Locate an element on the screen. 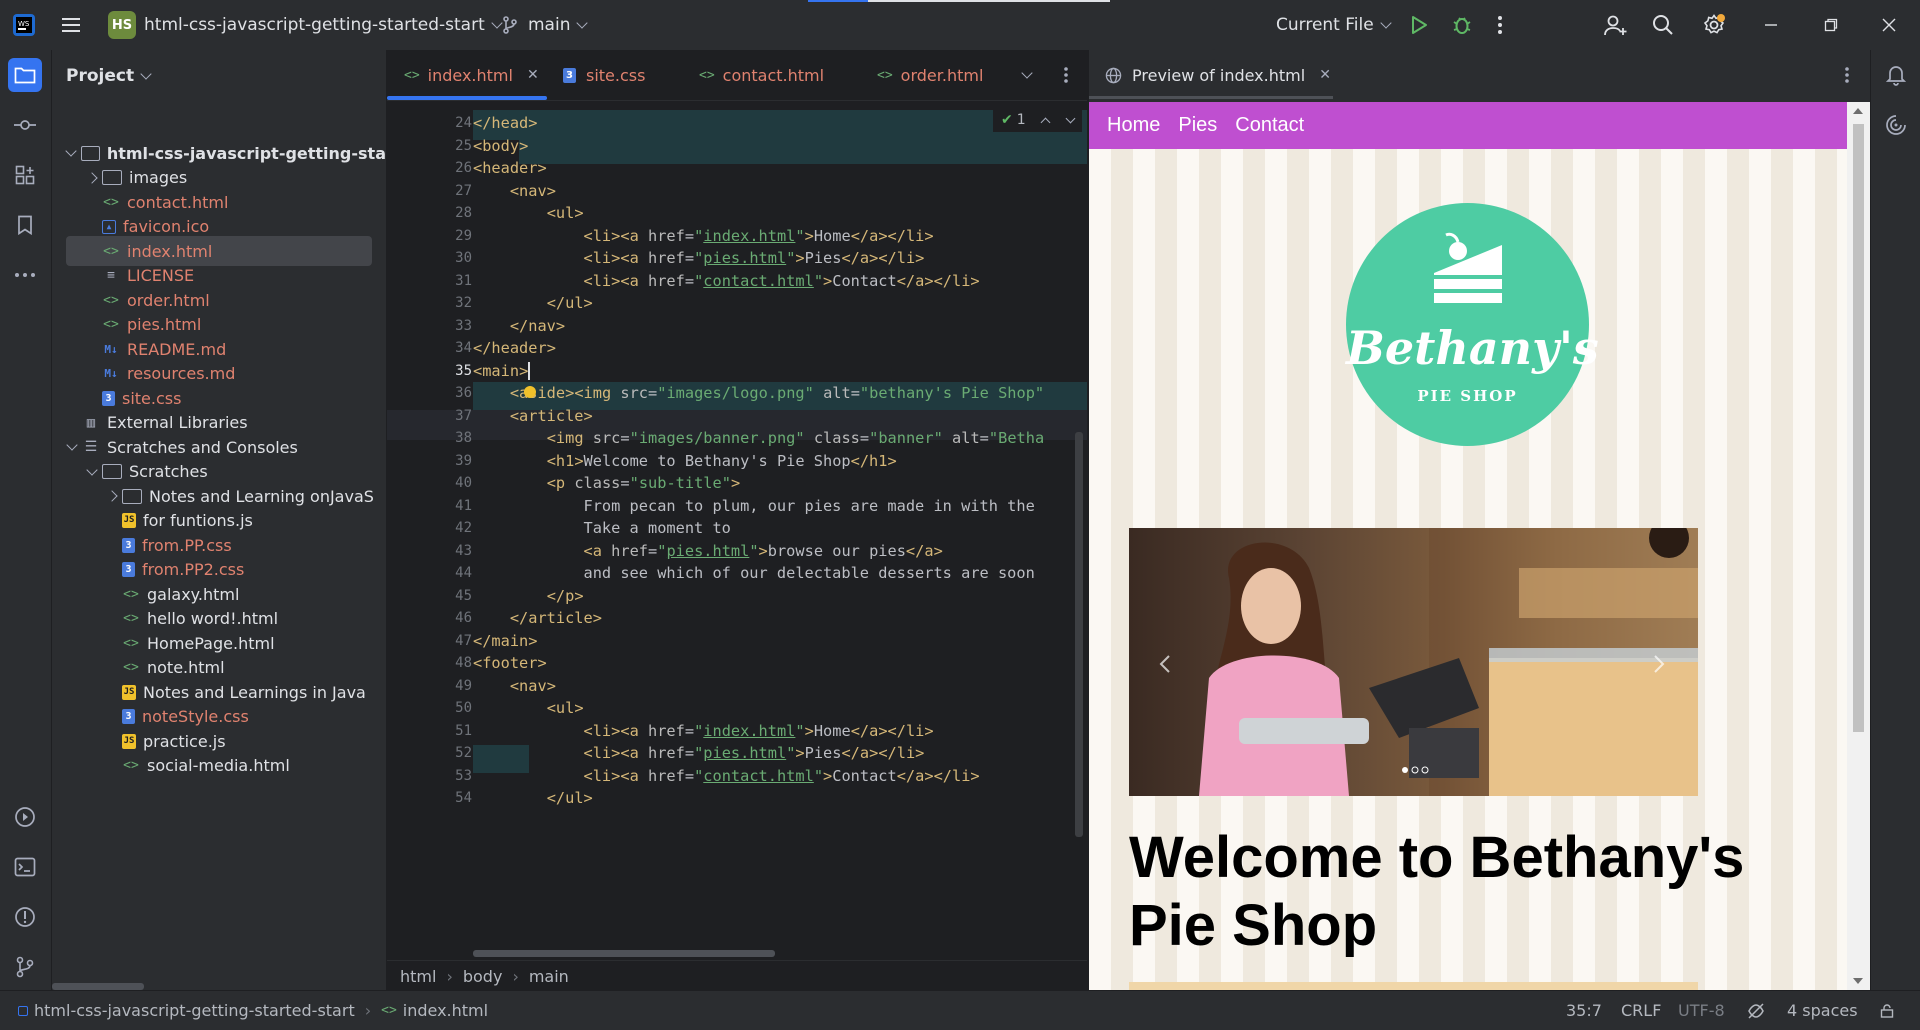 The image size is (1920, 1030). tab-site-css: 3 site.css is located at coordinates (604, 75).